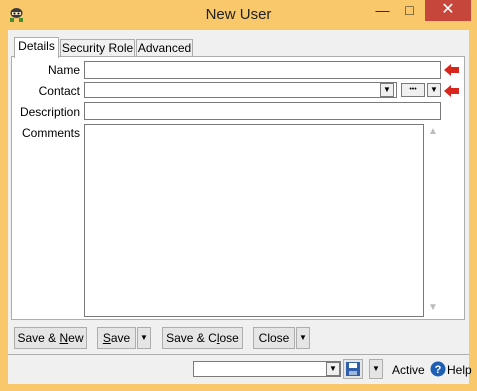 This screenshot has width=477, height=391. I want to click on save-and-close-label-post: ose, so click(229, 338).